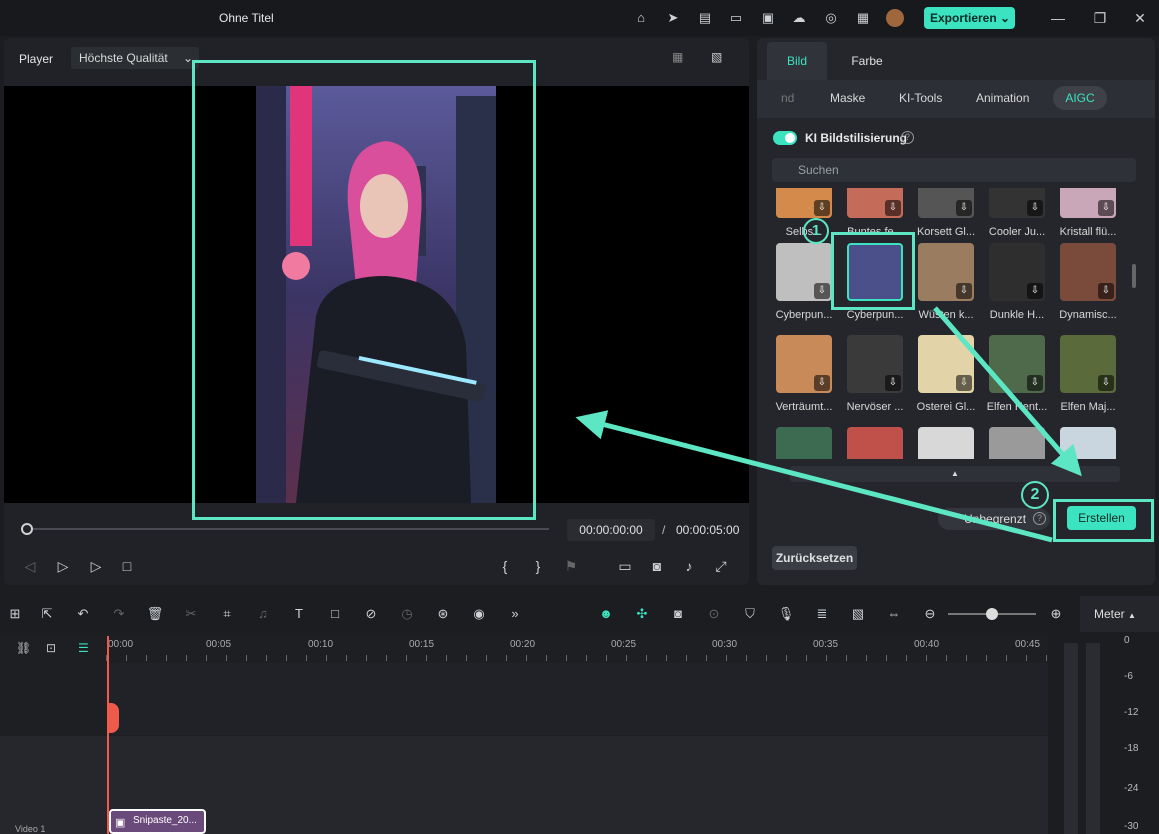 The height and width of the screenshot is (834, 1159). What do you see at coordinates (27, 529) in the screenshot?
I see `progress-handle` at bounding box center [27, 529].